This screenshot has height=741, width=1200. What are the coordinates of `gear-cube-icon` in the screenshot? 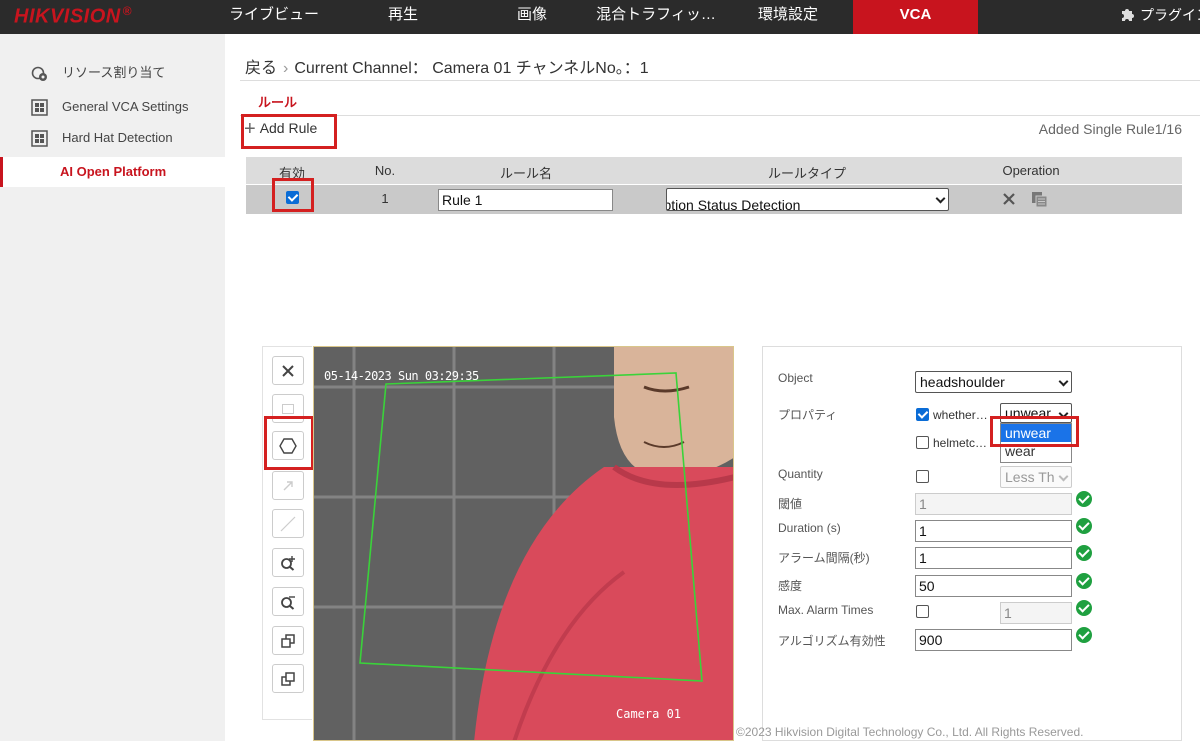 It's located at (39, 73).